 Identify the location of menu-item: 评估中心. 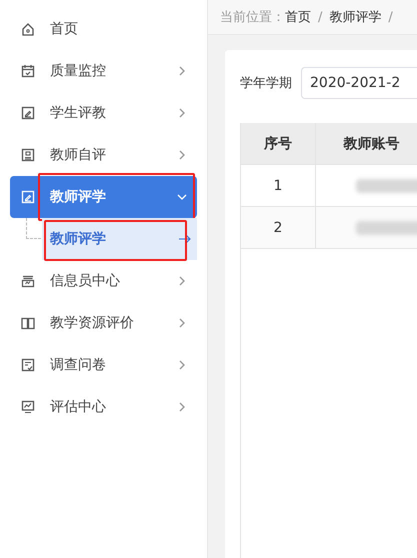
(103, 407).